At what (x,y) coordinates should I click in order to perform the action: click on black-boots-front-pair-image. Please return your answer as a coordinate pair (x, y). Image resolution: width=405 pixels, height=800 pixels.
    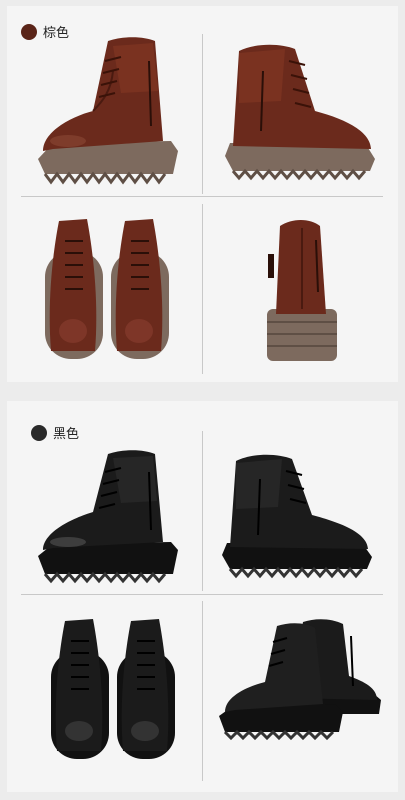
    Looking at the image, I should click on (114, 686).